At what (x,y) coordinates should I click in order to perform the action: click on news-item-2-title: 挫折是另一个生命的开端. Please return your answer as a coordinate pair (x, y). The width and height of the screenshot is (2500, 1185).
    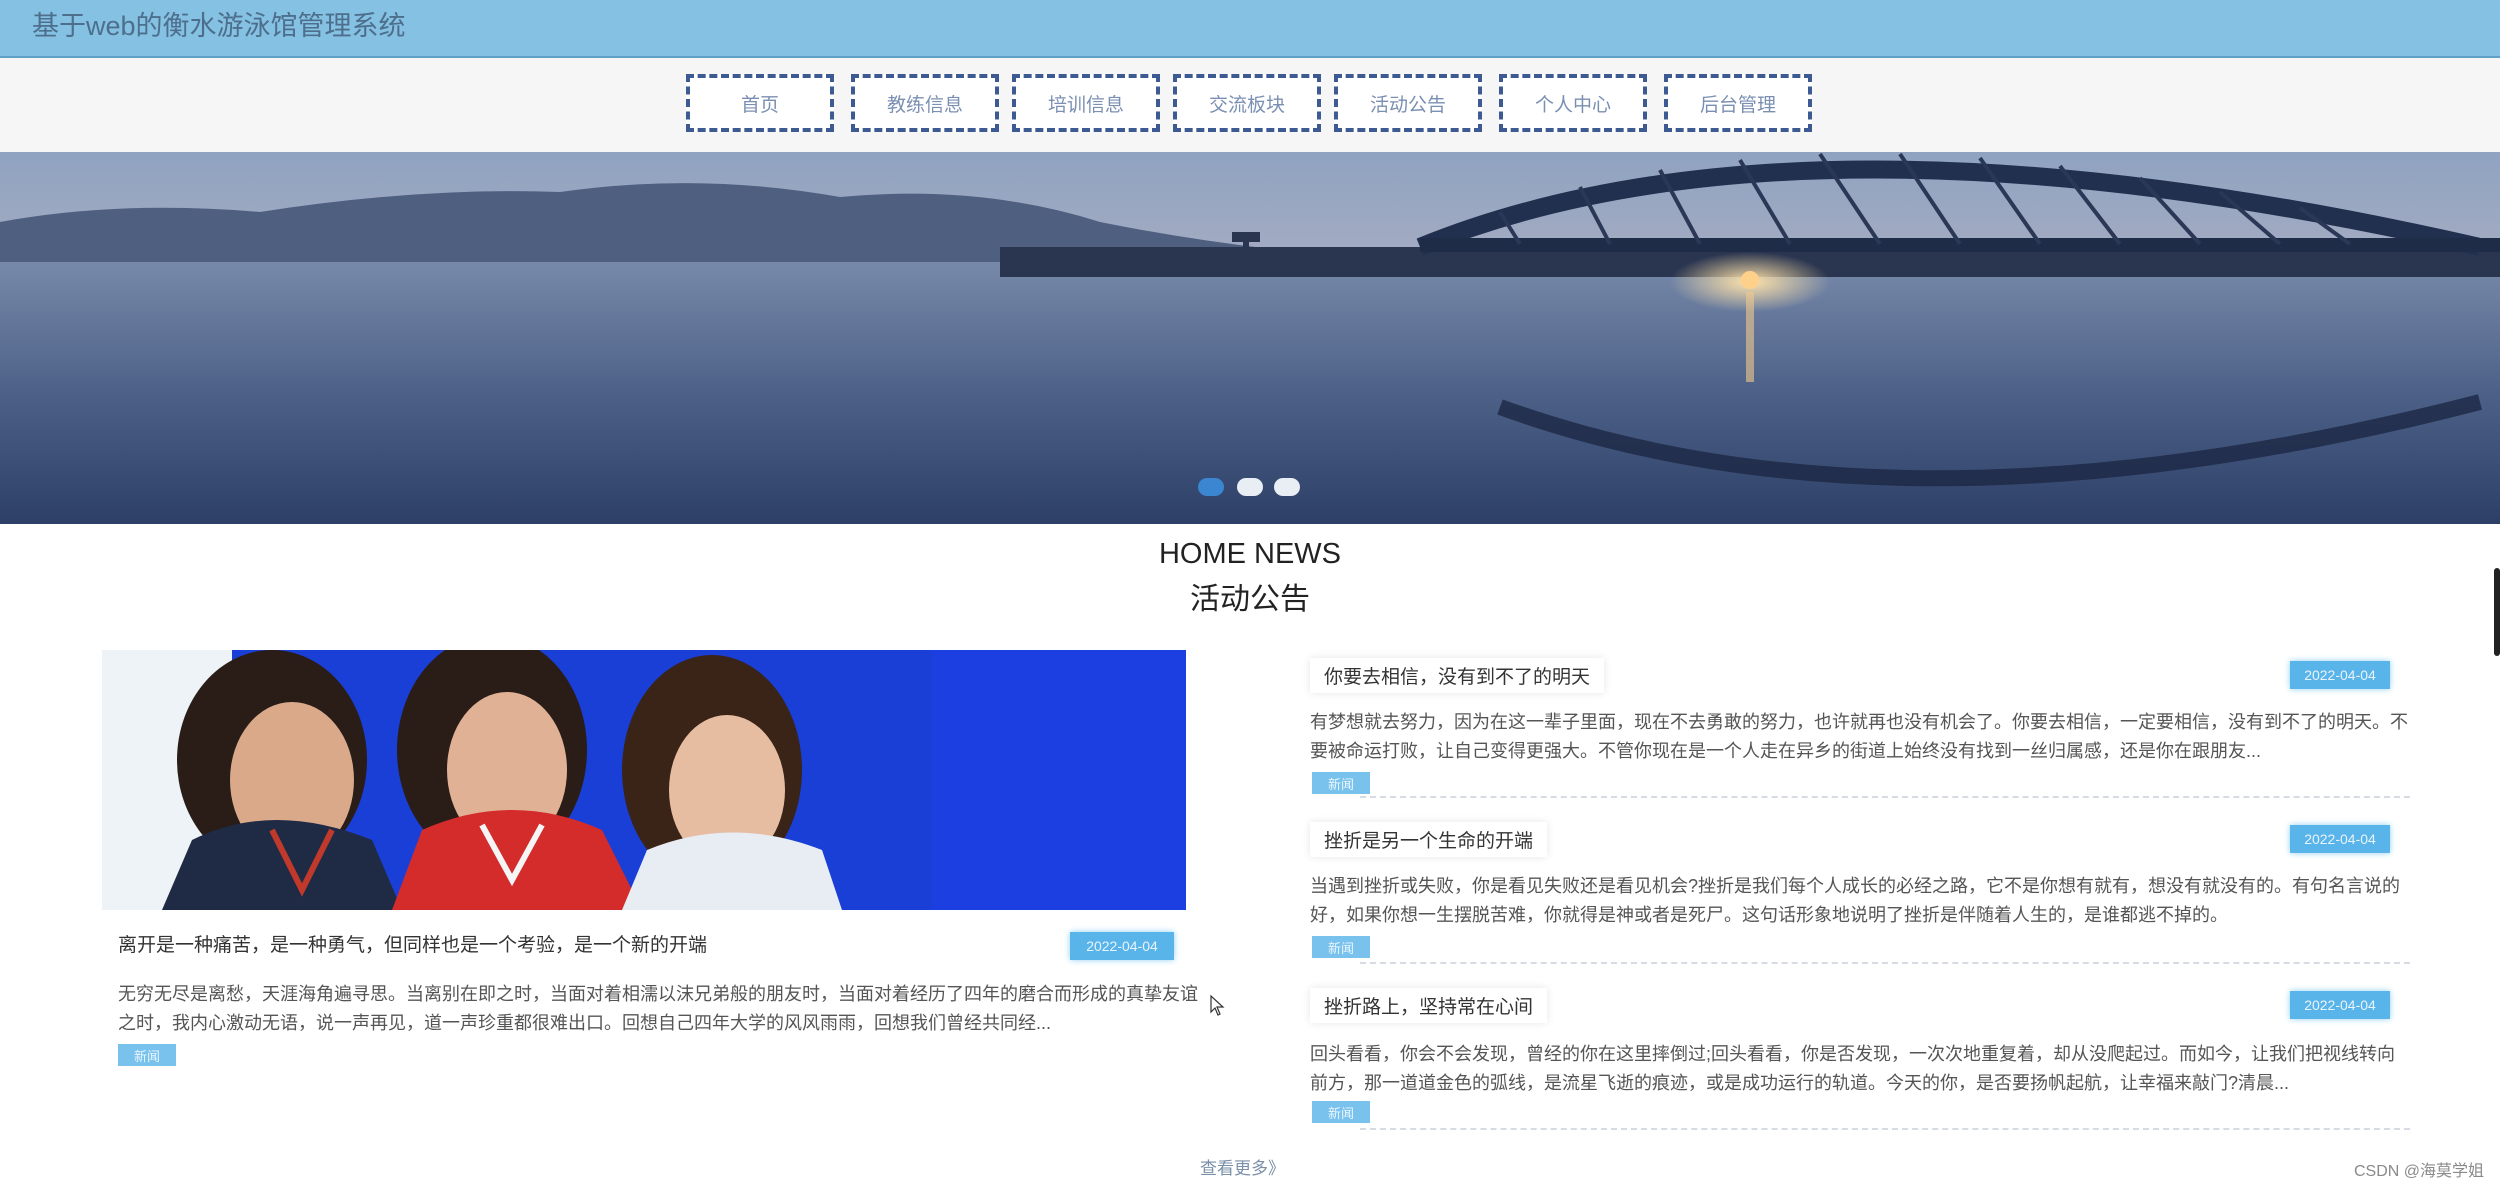
    Looking at the image, I should click on (1429, 839).